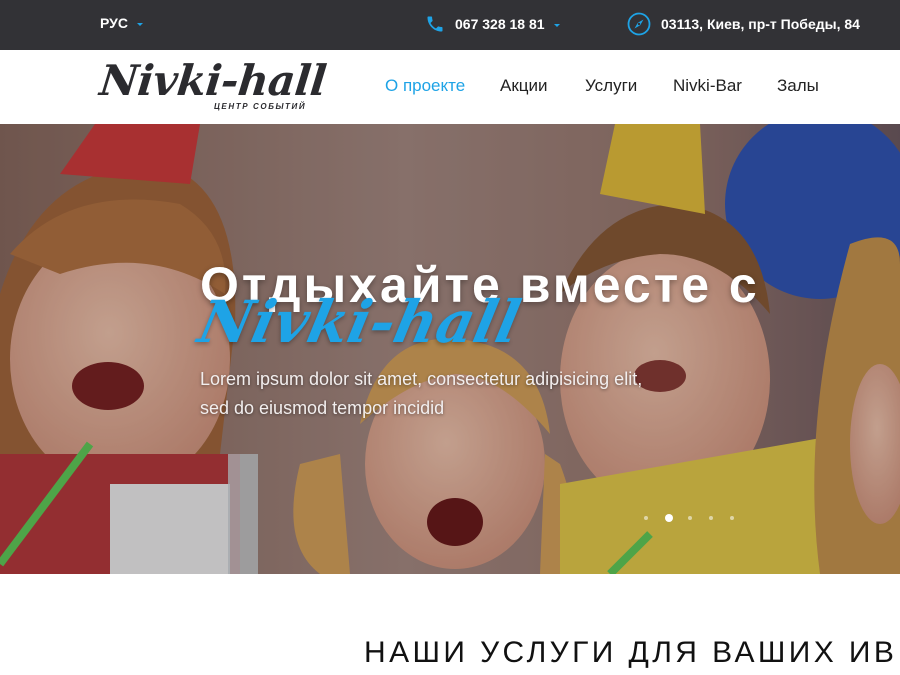  I want to click on address: 03113, Киев, пр-т Победы, 84, so click(743, 24).